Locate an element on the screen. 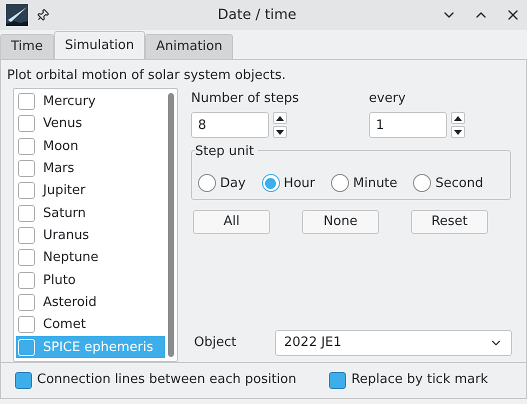 This screenshot has height=404, width=527. list-item: Mercury is located at coordinates (90, 101).